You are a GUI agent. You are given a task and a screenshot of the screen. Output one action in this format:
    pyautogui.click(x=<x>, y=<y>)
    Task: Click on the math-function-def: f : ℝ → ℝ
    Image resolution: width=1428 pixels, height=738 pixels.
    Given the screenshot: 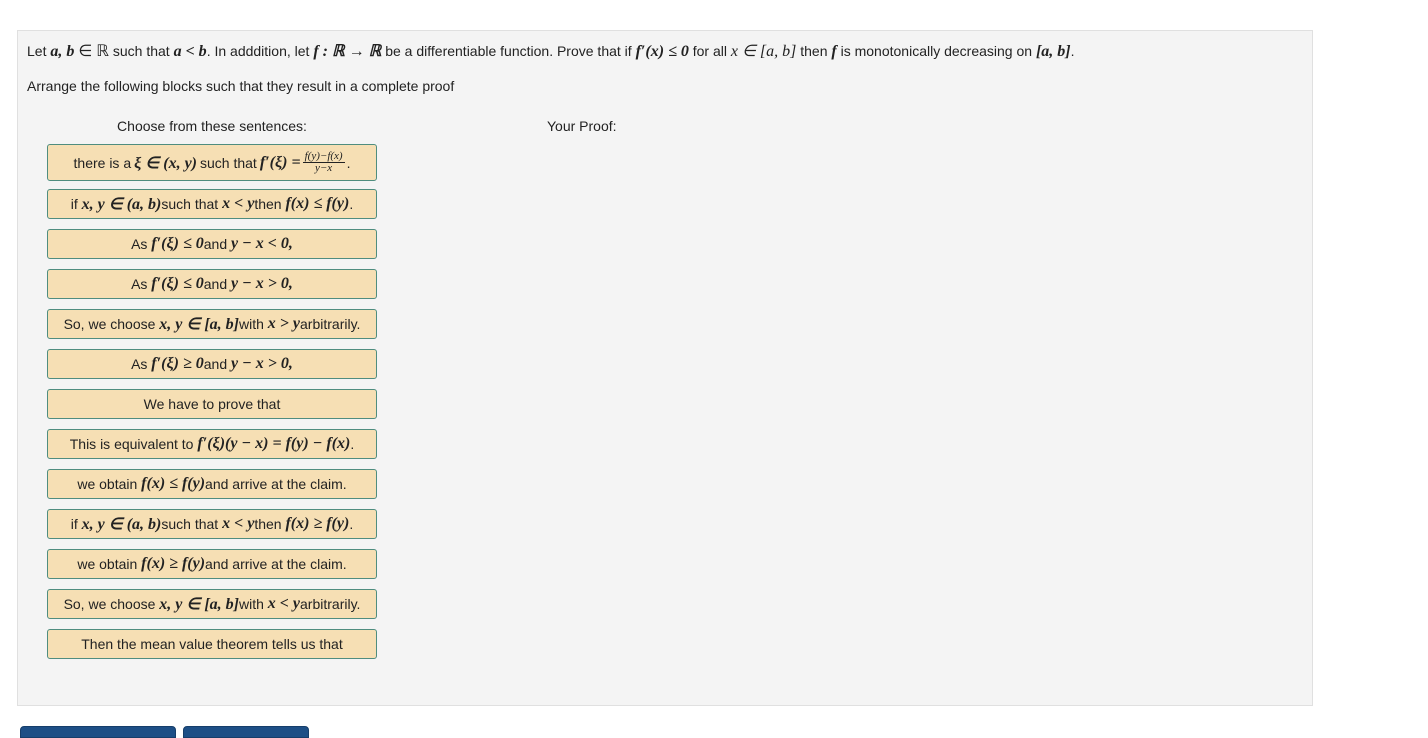 What is the action you would take?
    pyautogui.click(x=347, y=51)
    